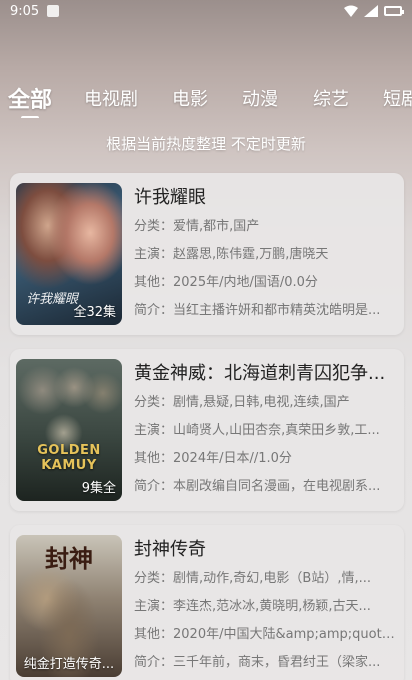 The image size is (412, 680). I want to click on ranking-note: 根据当前热度整理 不定时更新, so click(206, 144).